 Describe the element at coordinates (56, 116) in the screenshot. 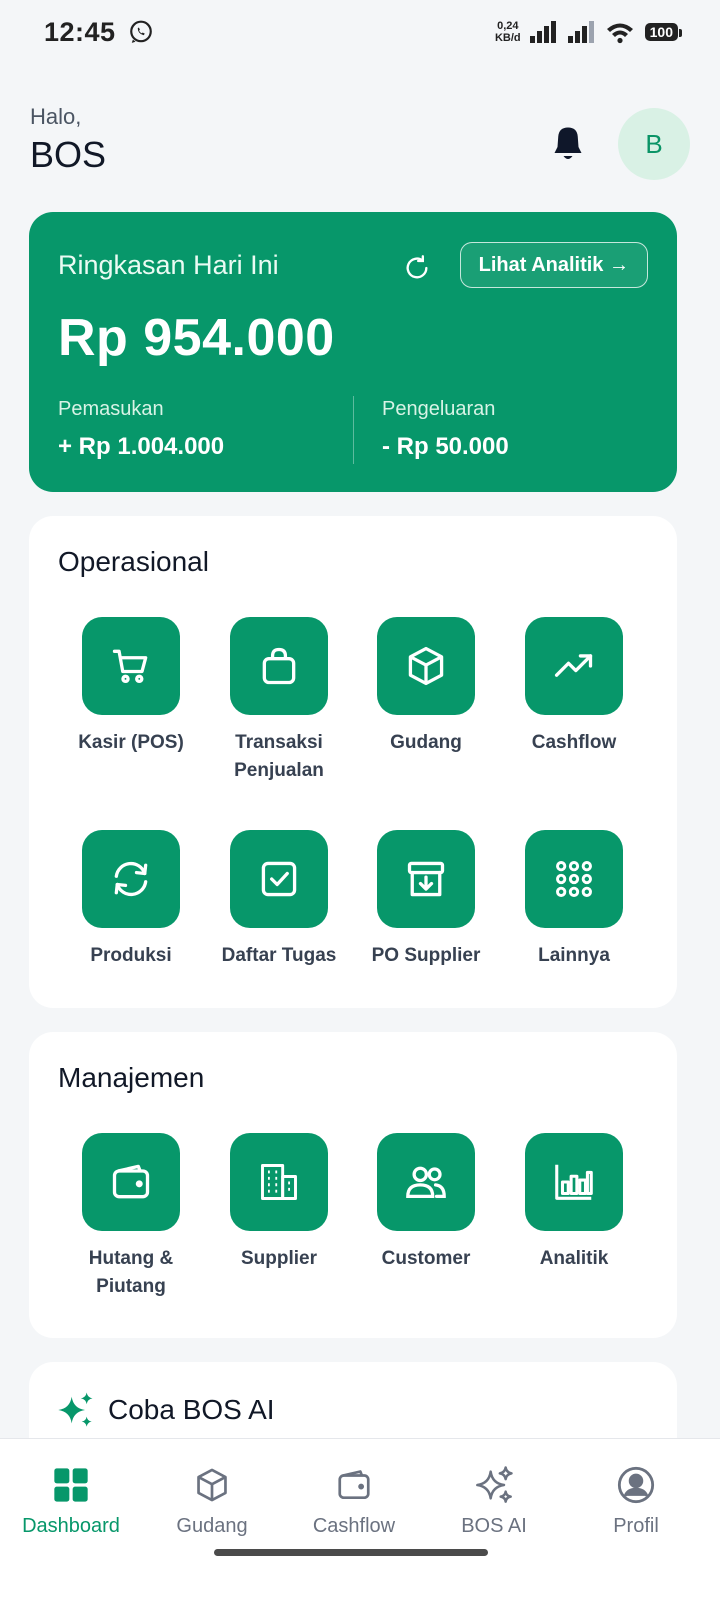

I see `greeting-text: Halo,` at that location.